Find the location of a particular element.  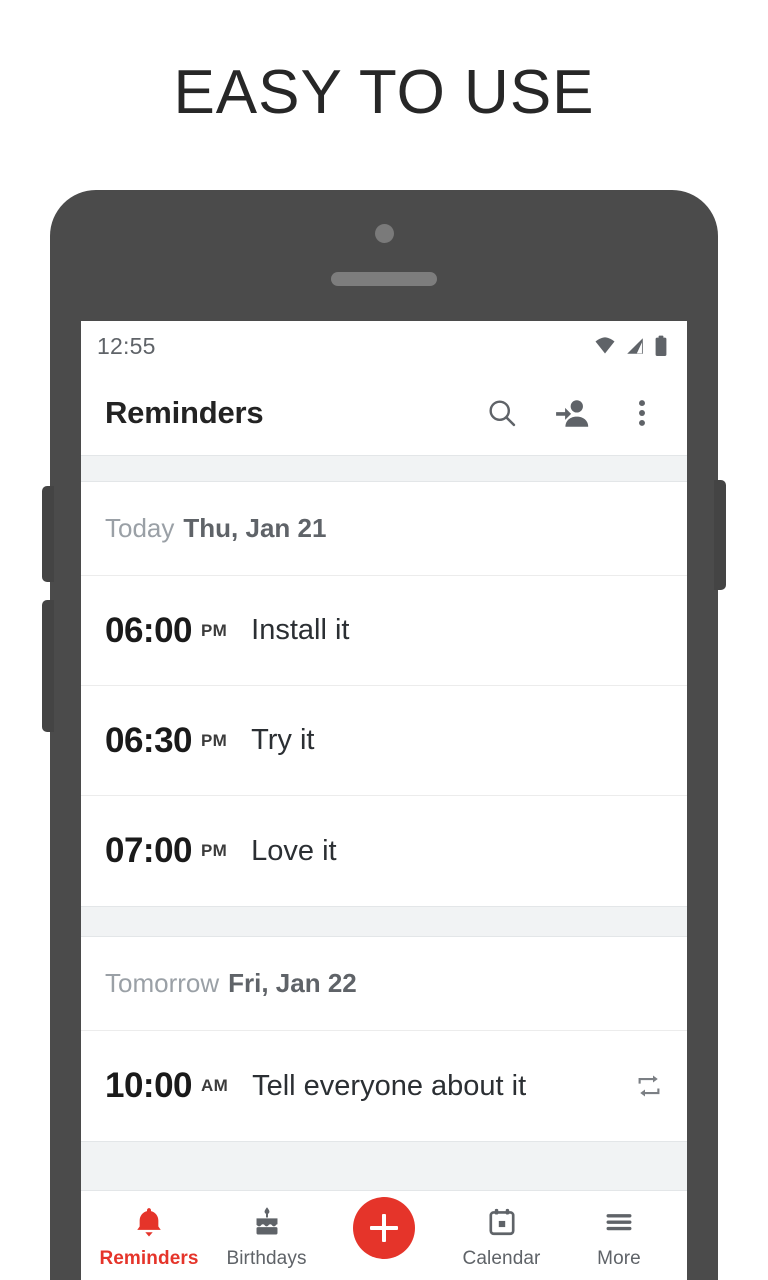

reminder-title: Install it is located at coordinates (300, 630).